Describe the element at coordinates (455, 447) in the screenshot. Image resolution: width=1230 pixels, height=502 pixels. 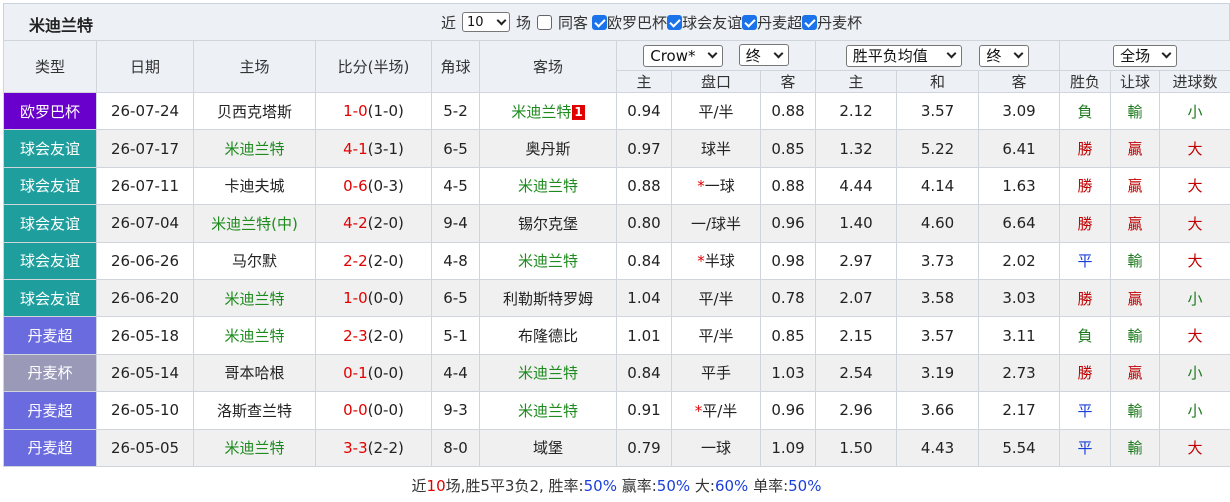
I see `corners: 8-0` at that location.